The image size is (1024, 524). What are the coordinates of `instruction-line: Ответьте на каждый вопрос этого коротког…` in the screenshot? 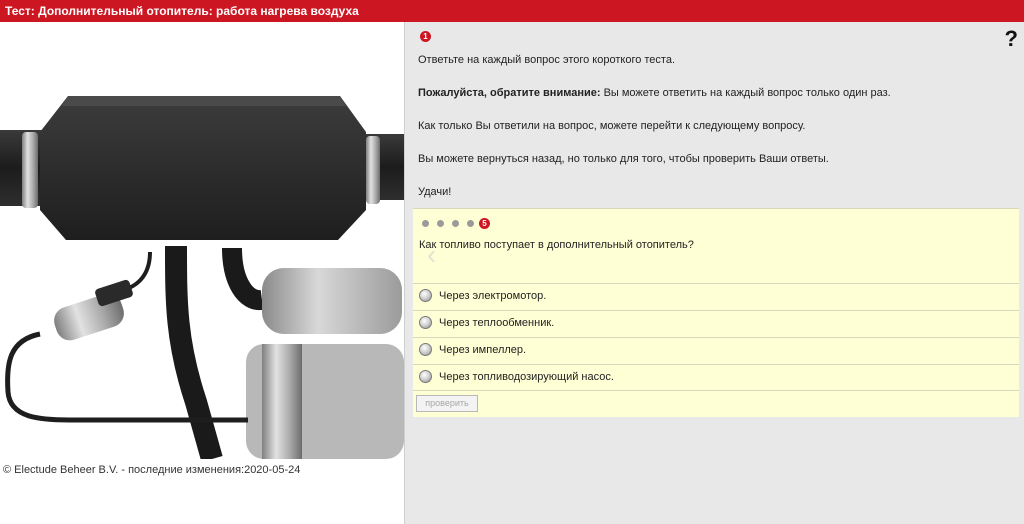 It's located at (547, 60).